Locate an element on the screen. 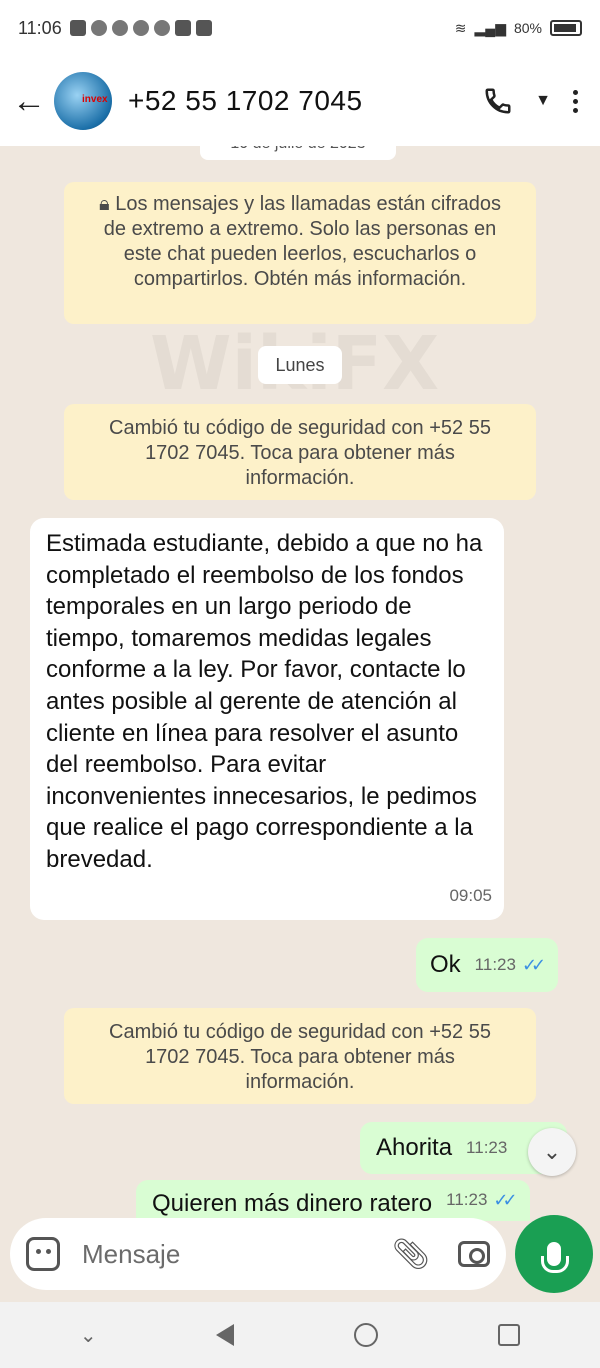  battery-percent: 80% is located at coordinates (527, 28).